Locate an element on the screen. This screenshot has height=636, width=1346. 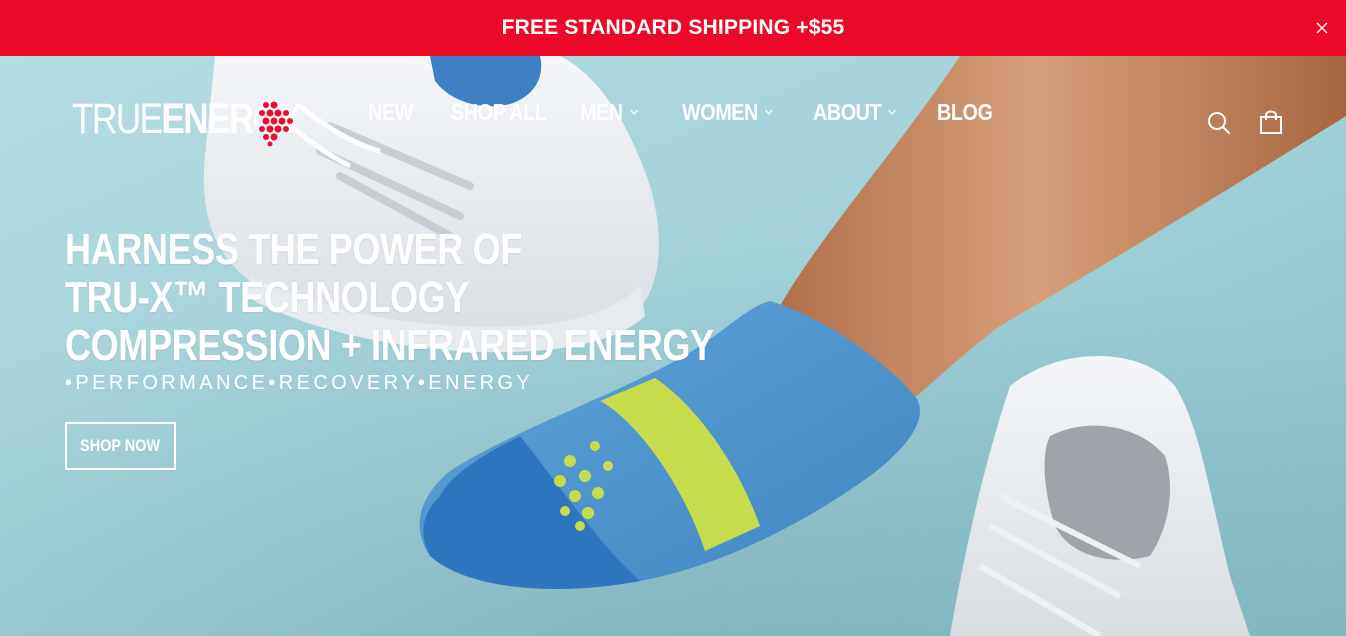
nav-label: SHOP ALL is located at coordinates (499, 111).